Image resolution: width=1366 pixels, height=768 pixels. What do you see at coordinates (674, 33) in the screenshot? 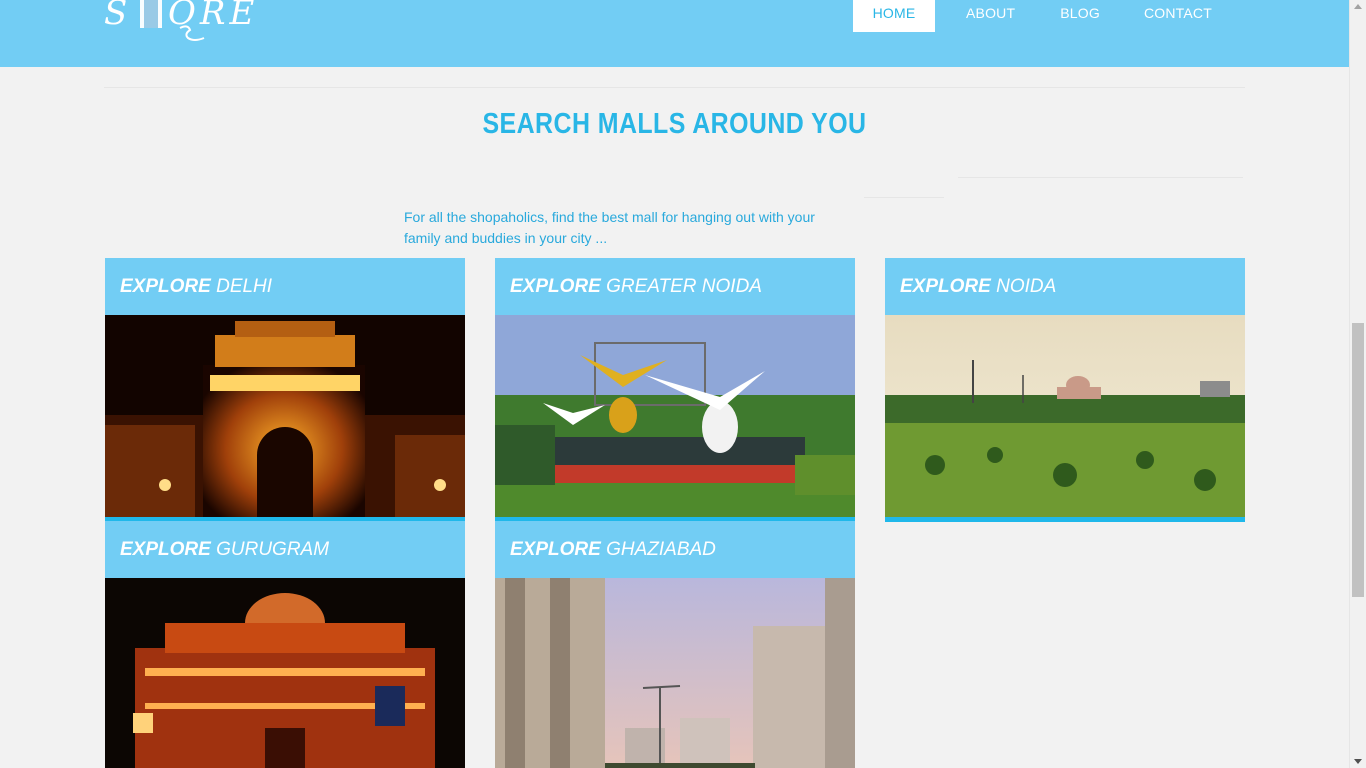
I see `site-header: S ORE HOME ABOUT BLOG CONTACT` at bounding box center [674, 33].